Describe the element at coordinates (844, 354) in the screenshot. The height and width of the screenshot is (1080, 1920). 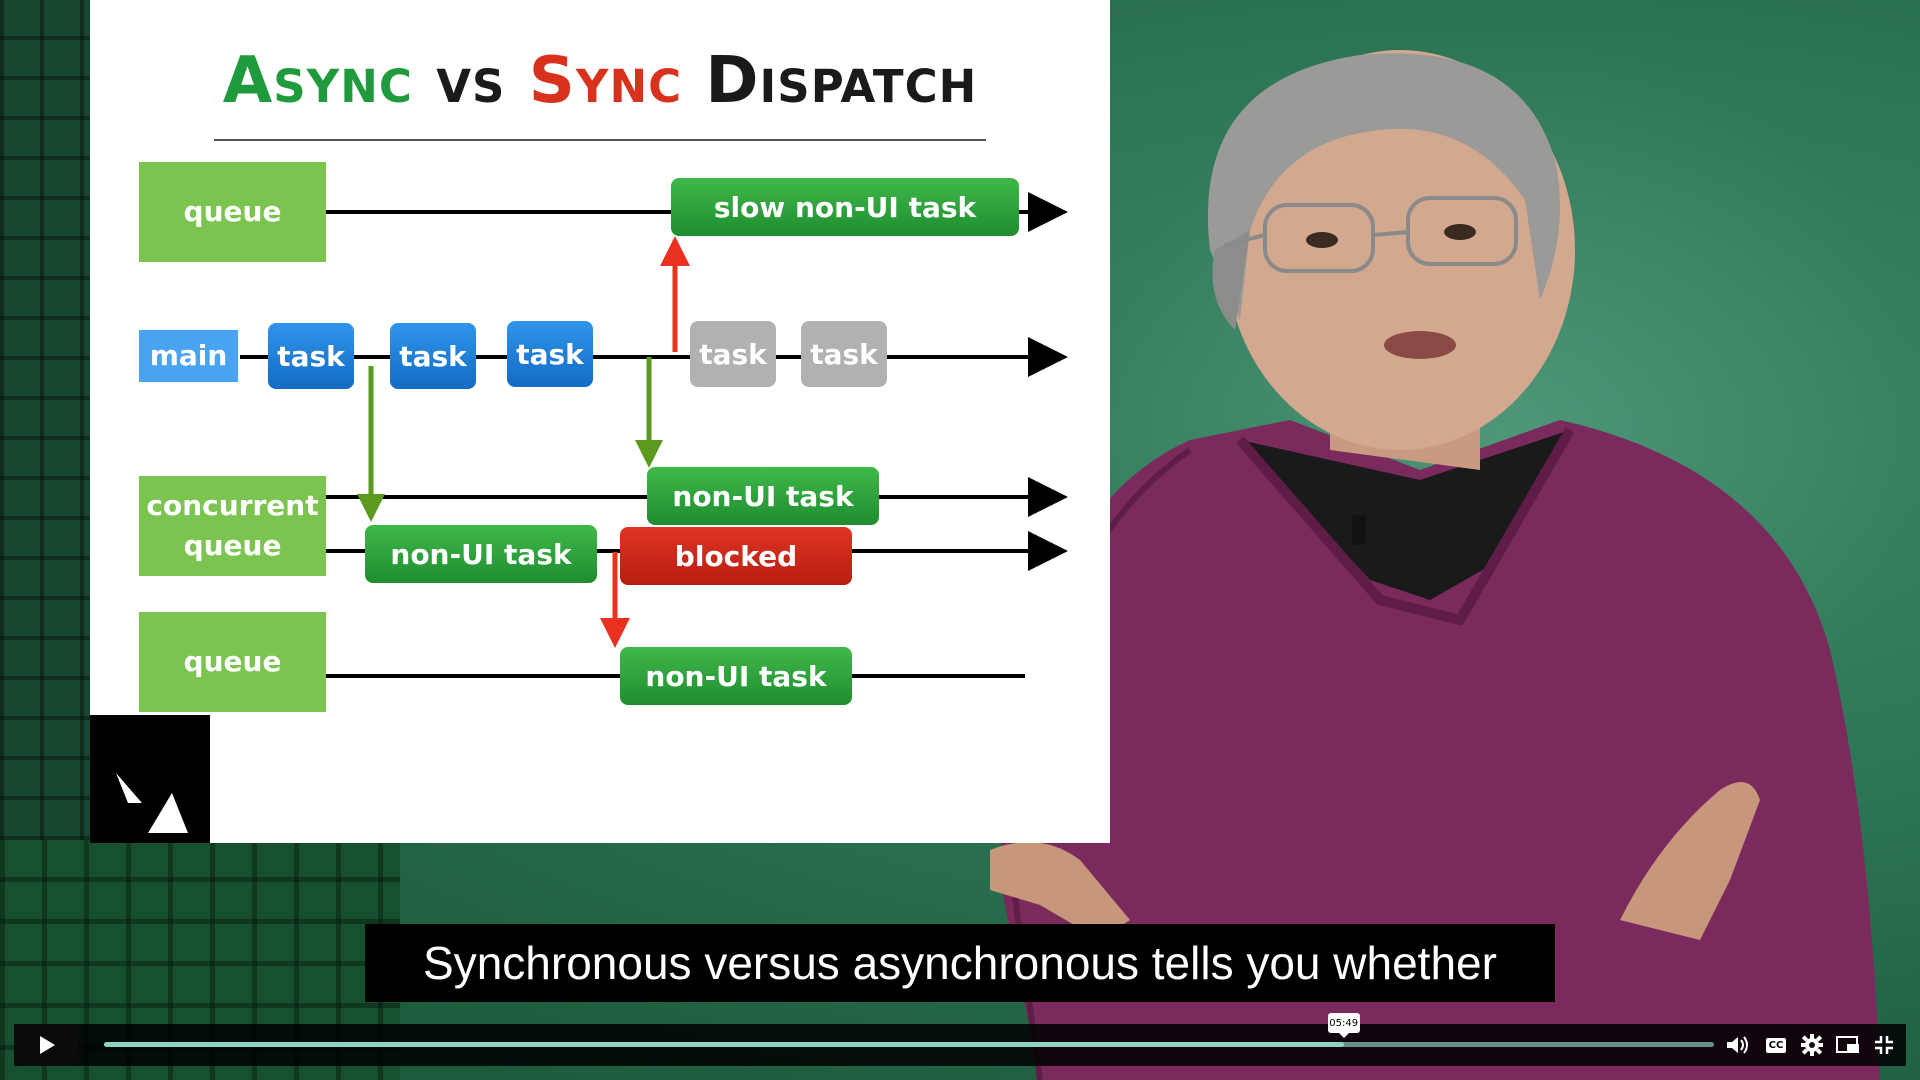
I see `main-task-grey-2: task` at that location.